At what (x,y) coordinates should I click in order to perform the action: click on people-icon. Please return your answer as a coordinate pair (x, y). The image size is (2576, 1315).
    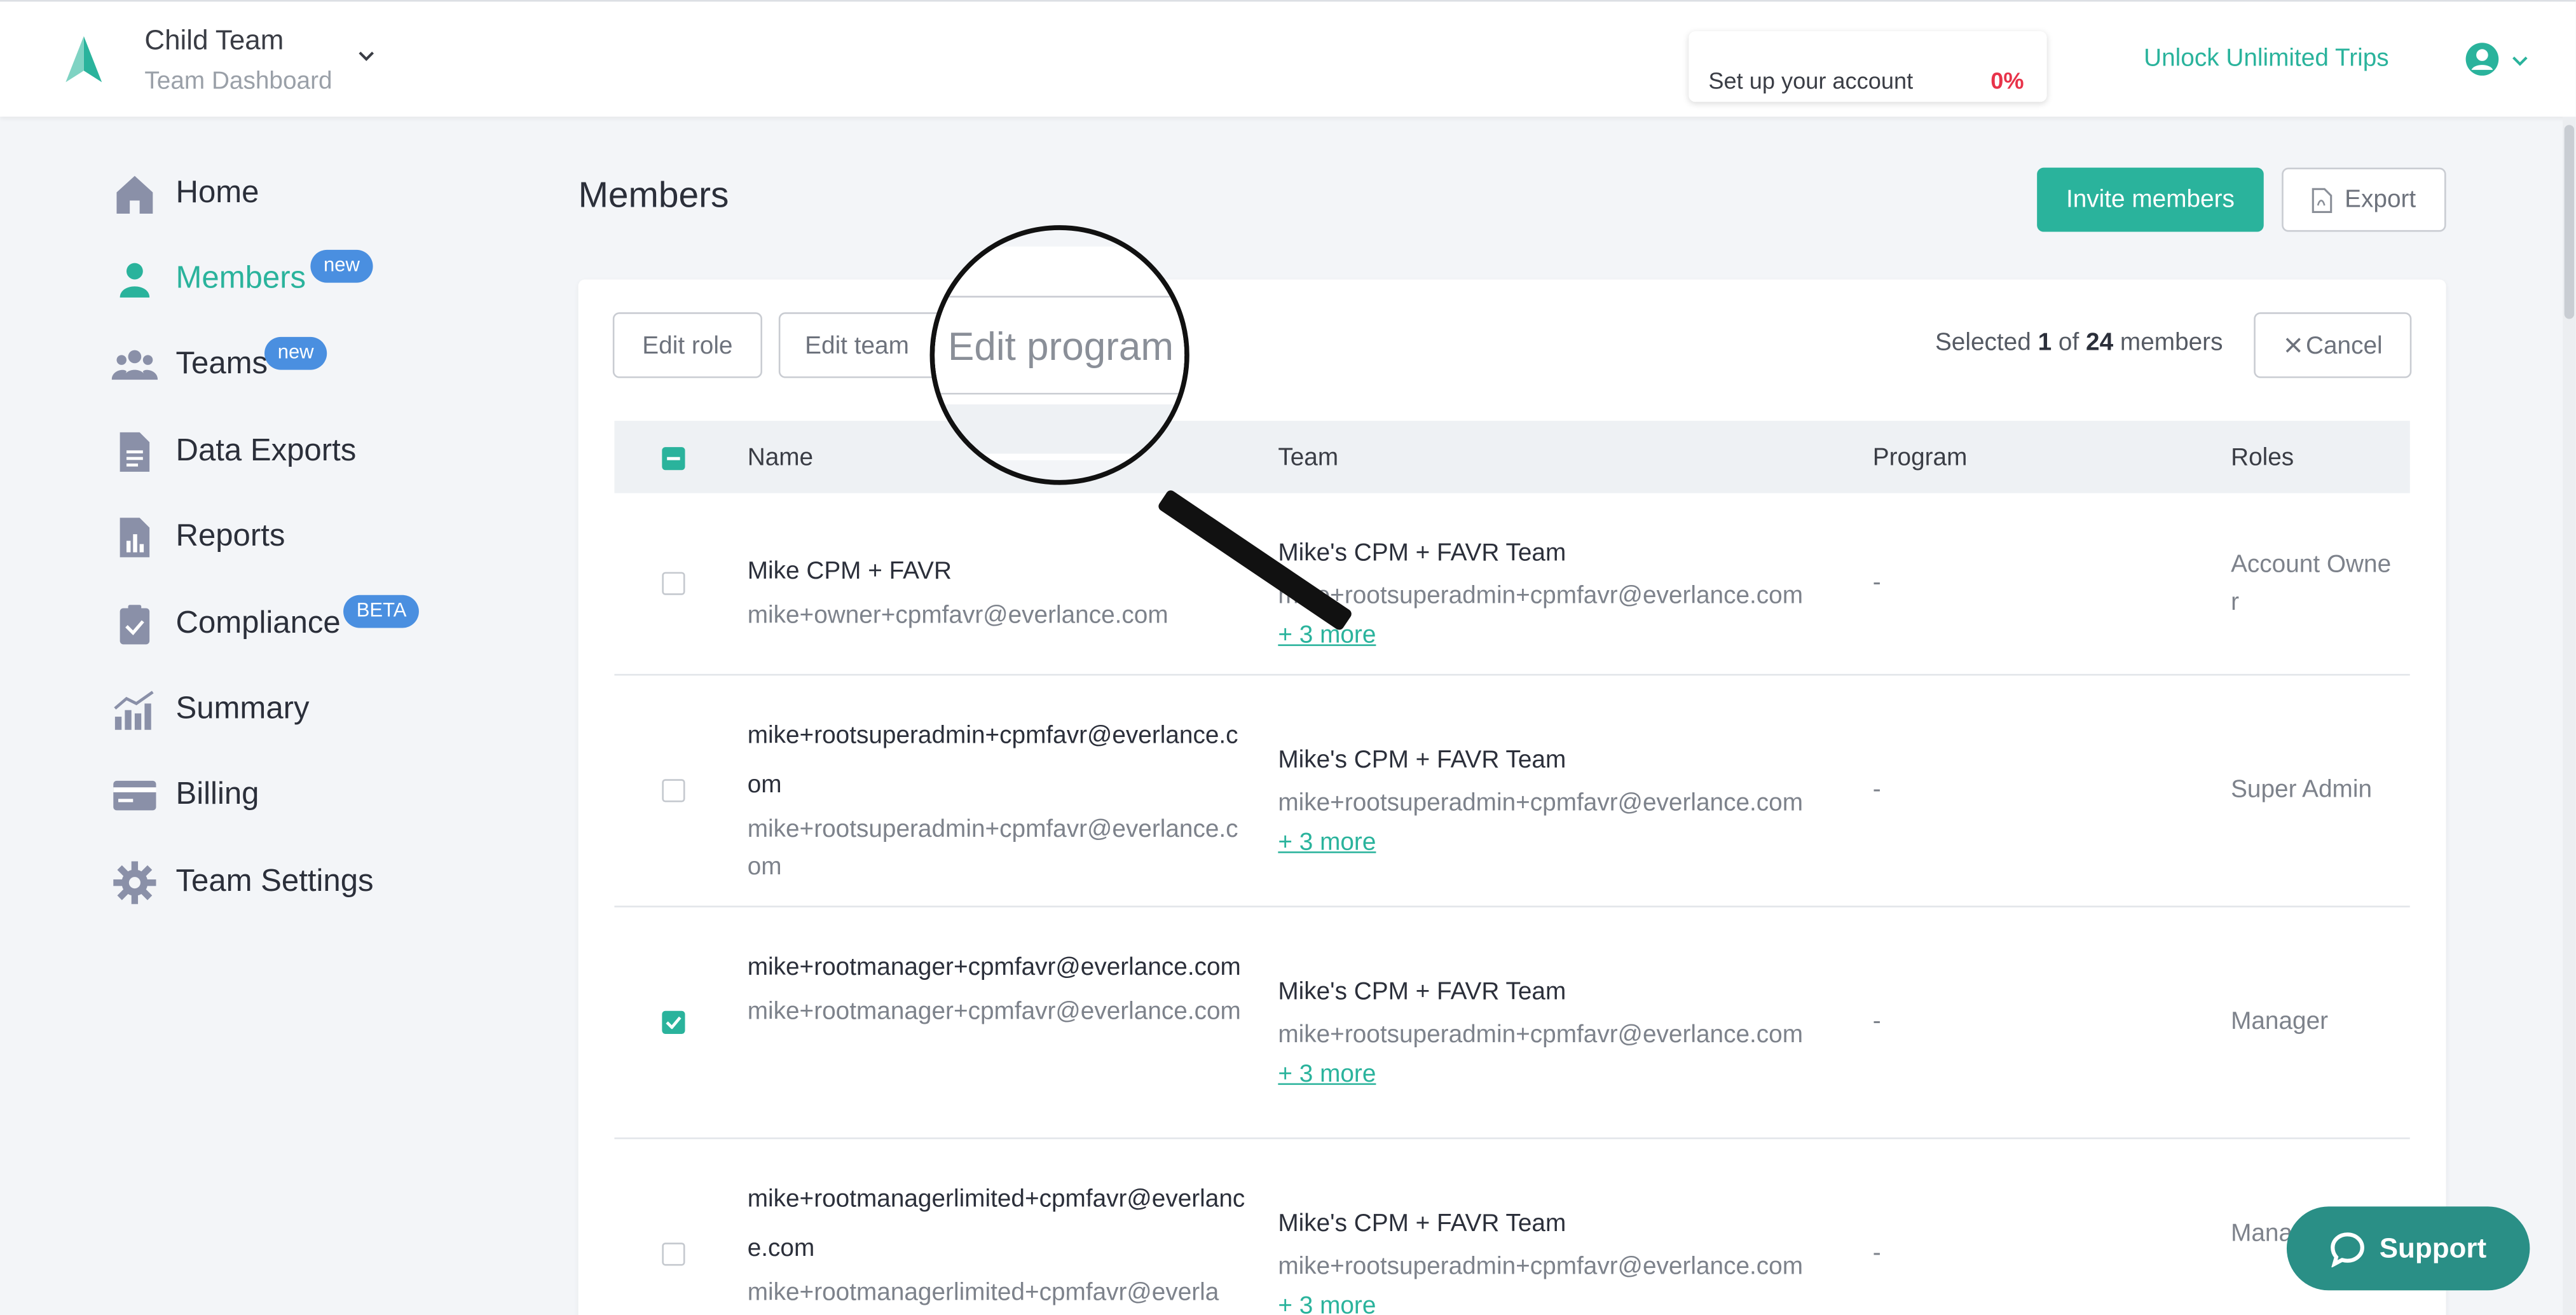
    Looking at the image, I should click on (134, 365).